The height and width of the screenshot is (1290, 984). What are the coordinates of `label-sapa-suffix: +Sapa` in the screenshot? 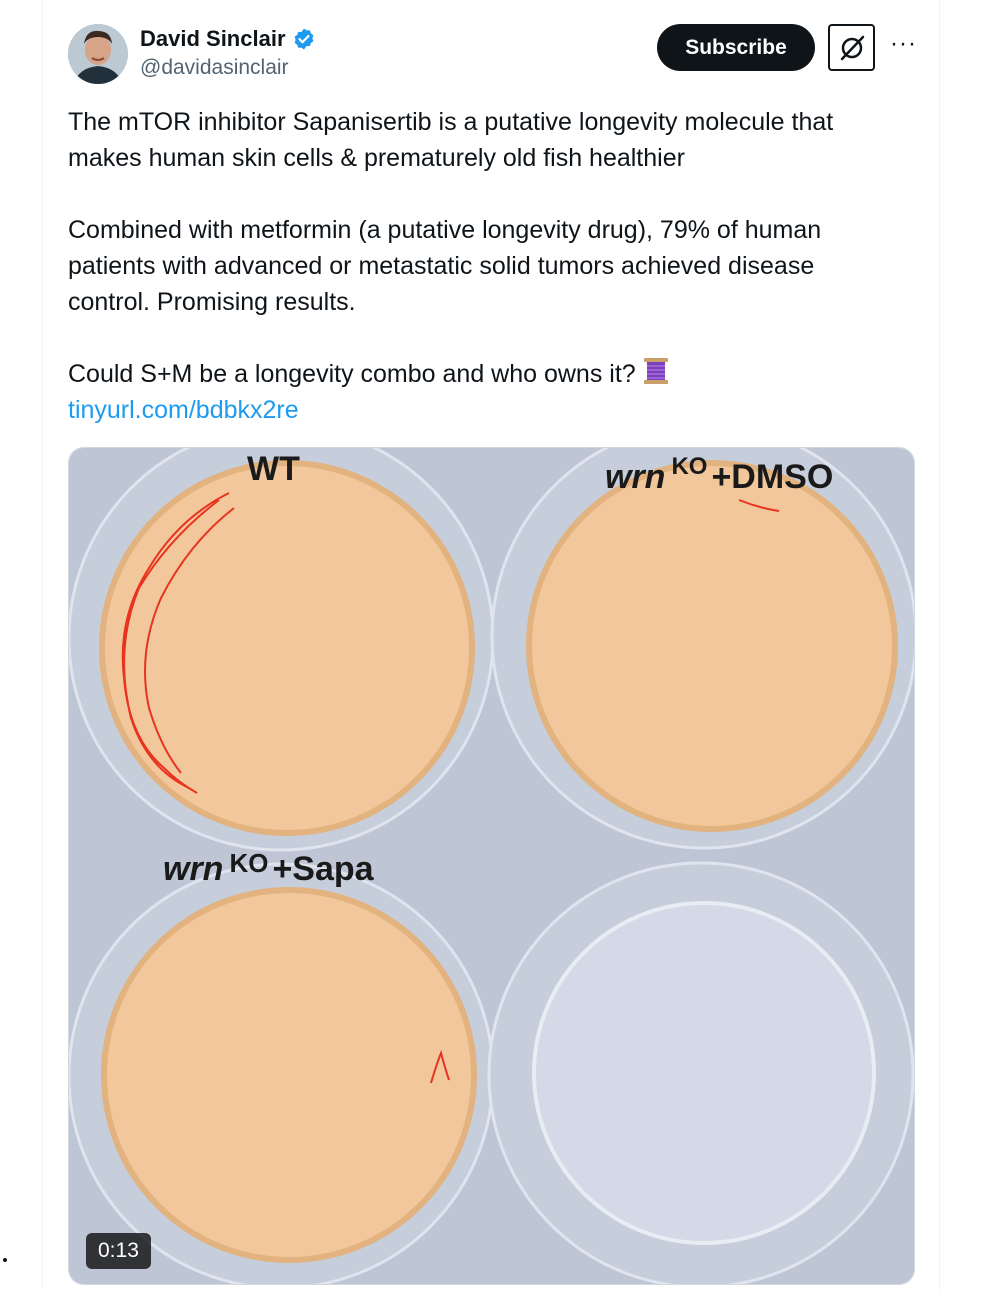 It's located at (323, 869).